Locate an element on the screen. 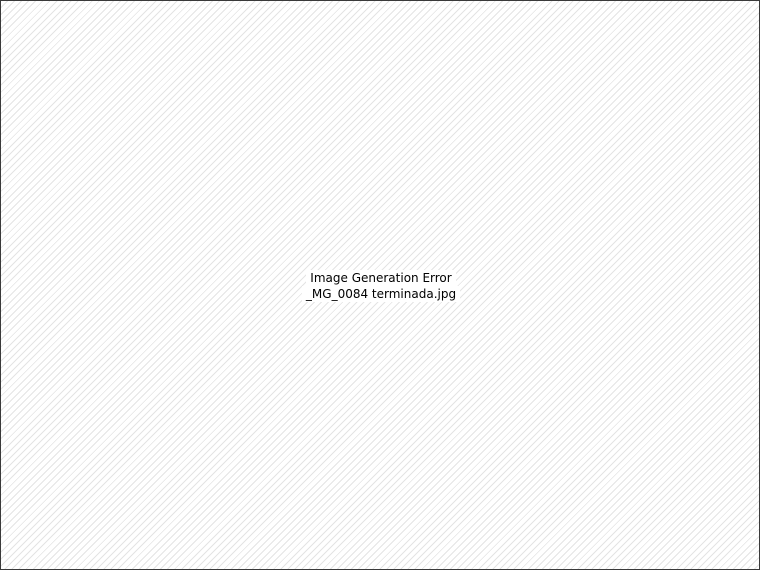 Image resolution: width=760 pixels, height=570 pixels. error-filename: _MG_0084 terminada.jpg is located at coordinates (381, 294).